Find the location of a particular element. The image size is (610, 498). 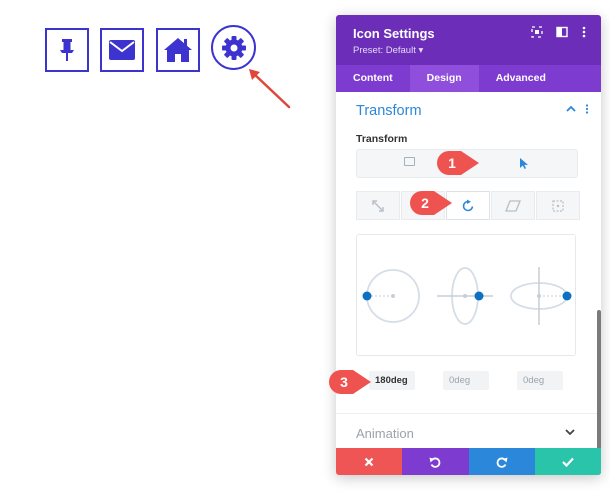

envelope-icon is located at coordinates (122, 50).